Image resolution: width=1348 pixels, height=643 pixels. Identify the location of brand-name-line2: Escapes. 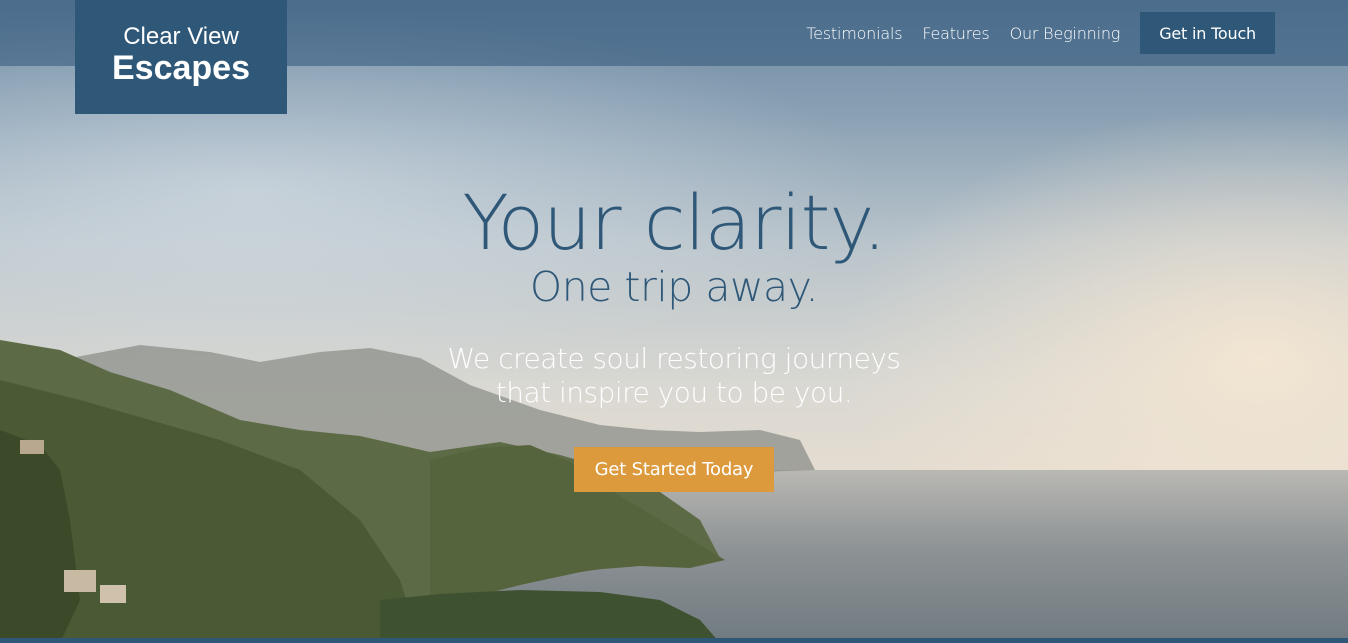
(181, 68).